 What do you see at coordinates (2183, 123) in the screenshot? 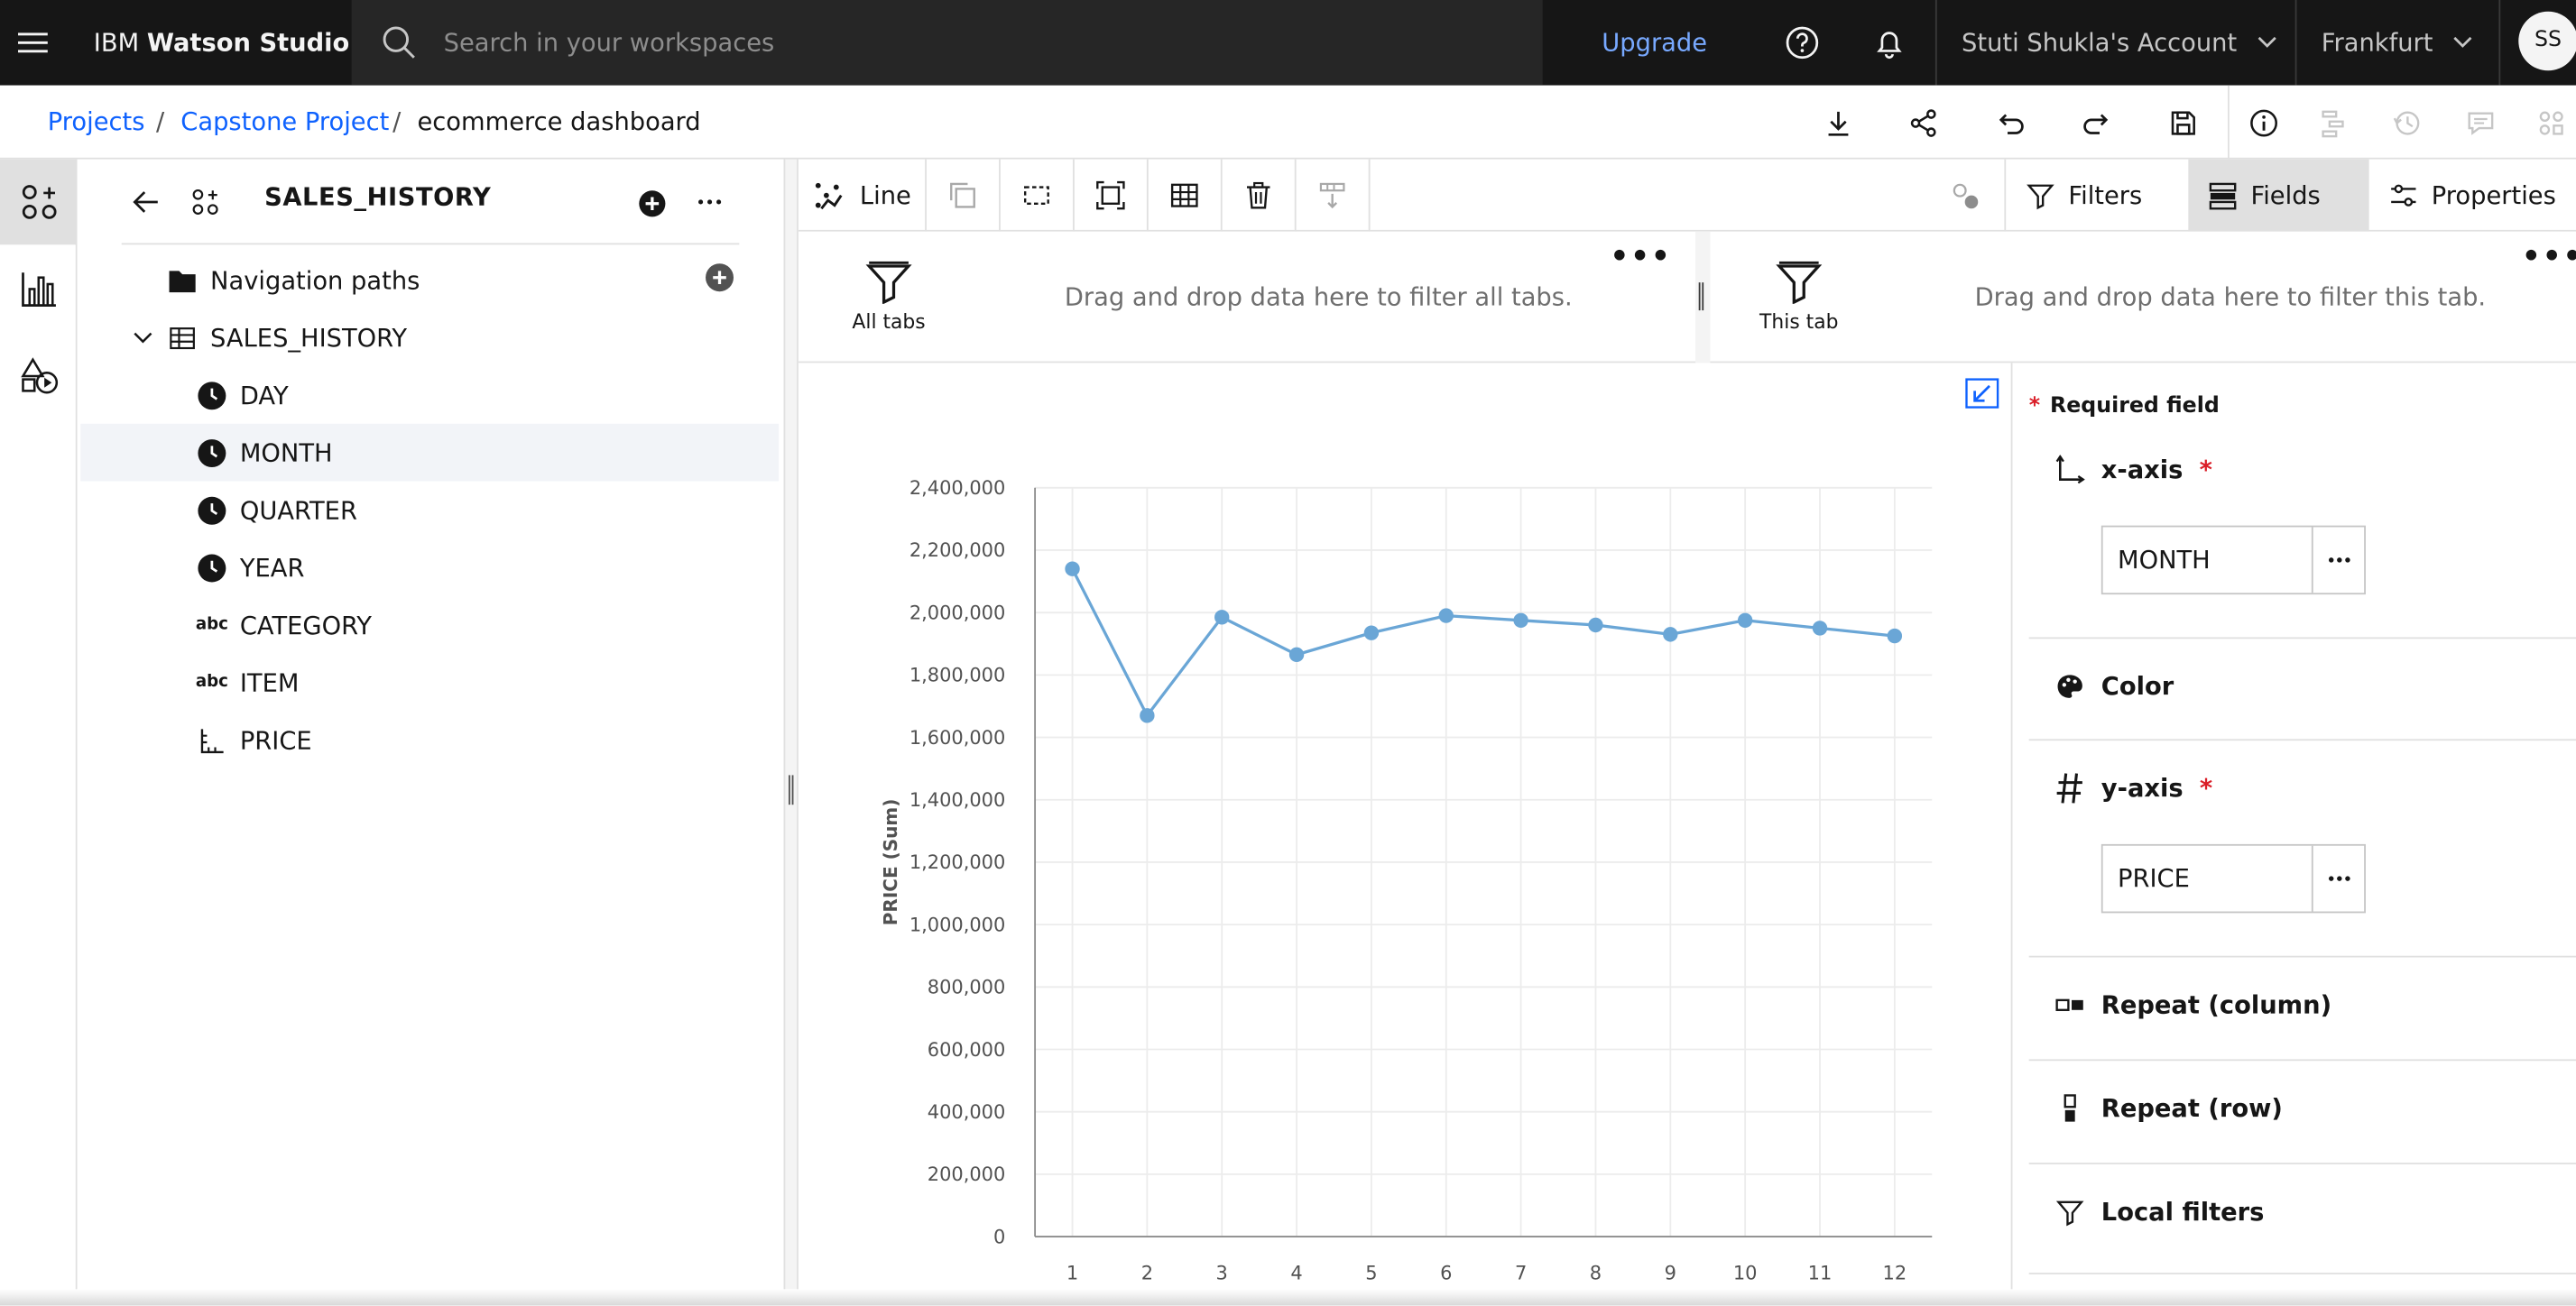
I see `save-icon` at bounding box center [2183, 123].